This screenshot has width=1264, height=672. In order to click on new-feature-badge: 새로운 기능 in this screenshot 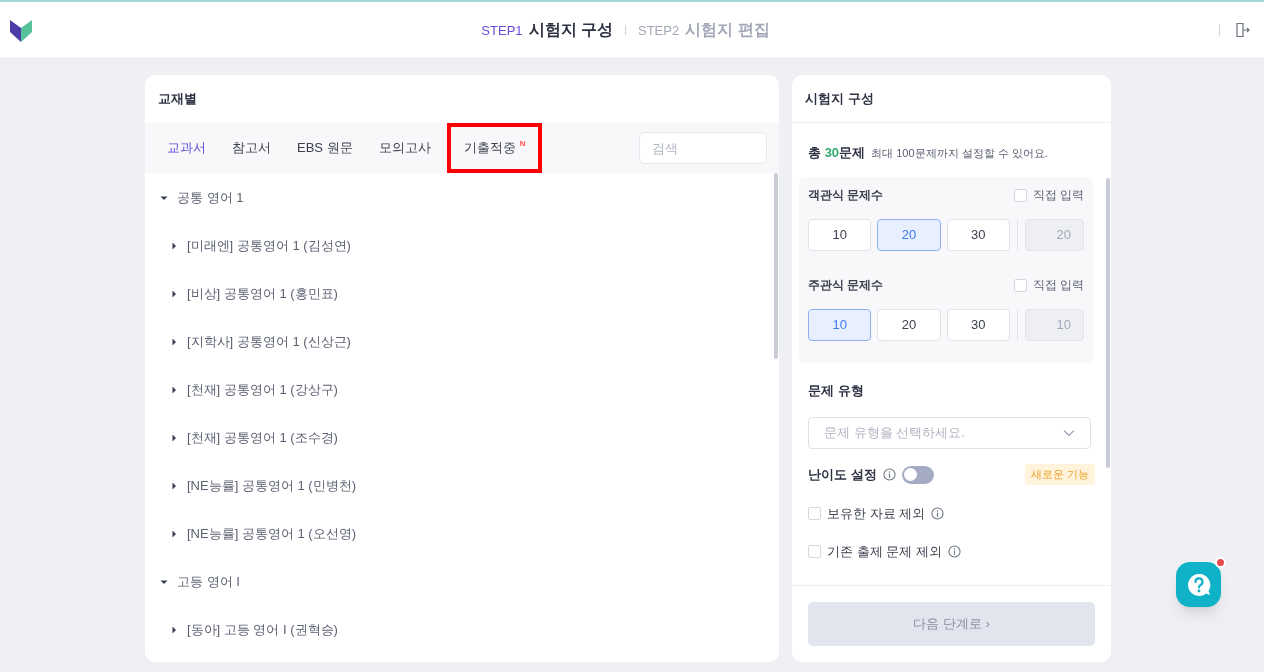, I will do `click(1059, 474)`.